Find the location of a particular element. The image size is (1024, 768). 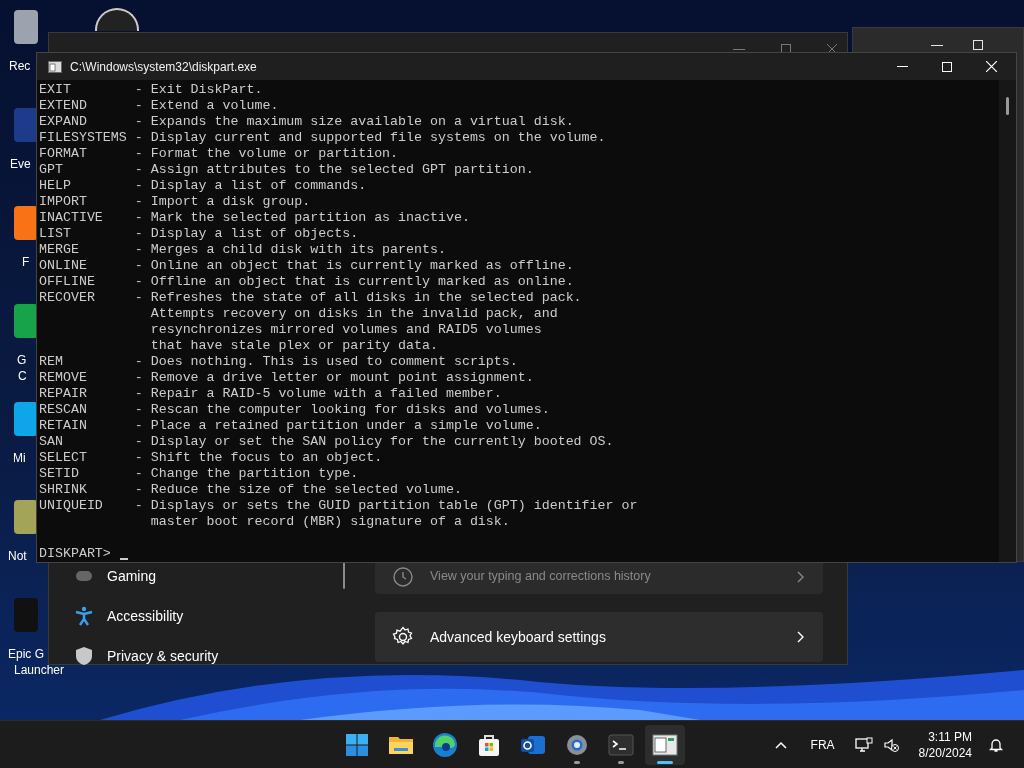

desktop-icon-label: Mi is located at coordinates (19, 458).